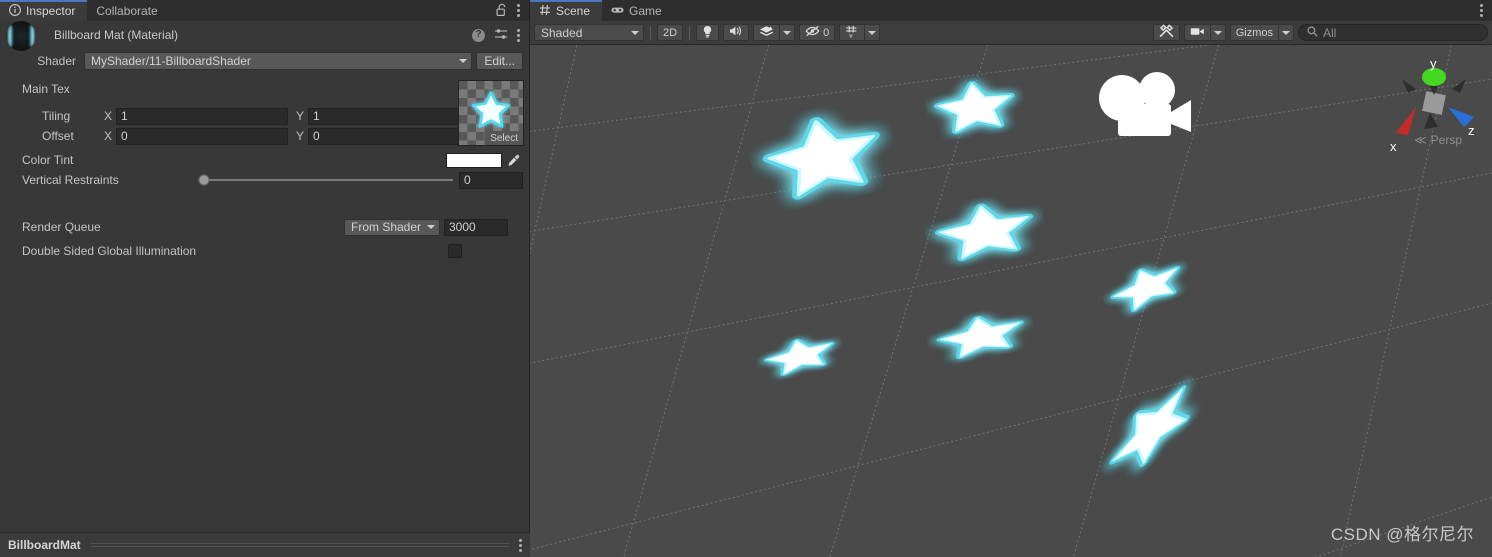 The image size is (1492, 557). I want to click on grid-hash-icon, so click(545, 11).